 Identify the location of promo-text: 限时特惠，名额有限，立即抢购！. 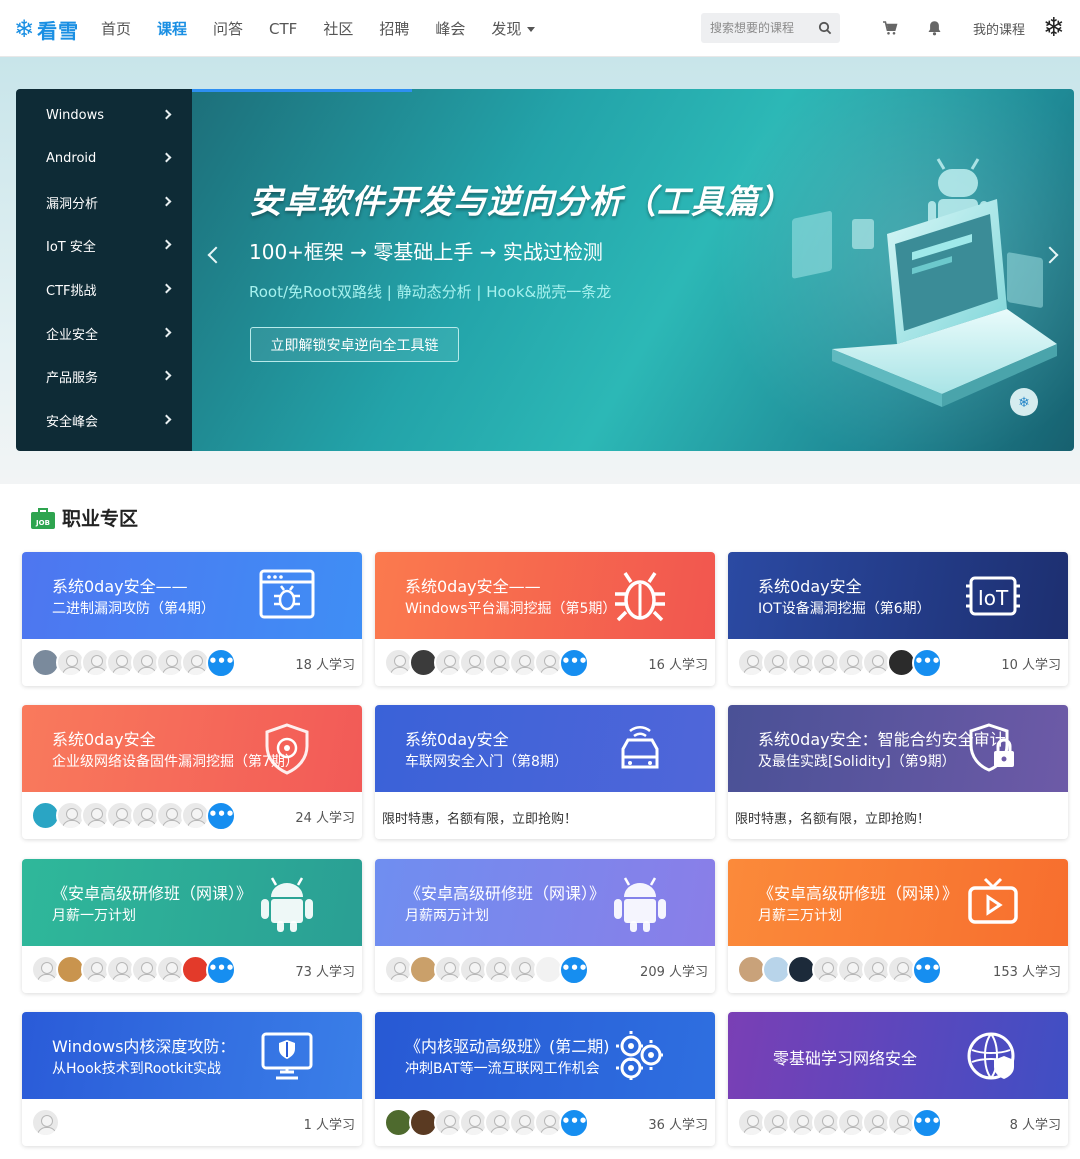
(480, 819).